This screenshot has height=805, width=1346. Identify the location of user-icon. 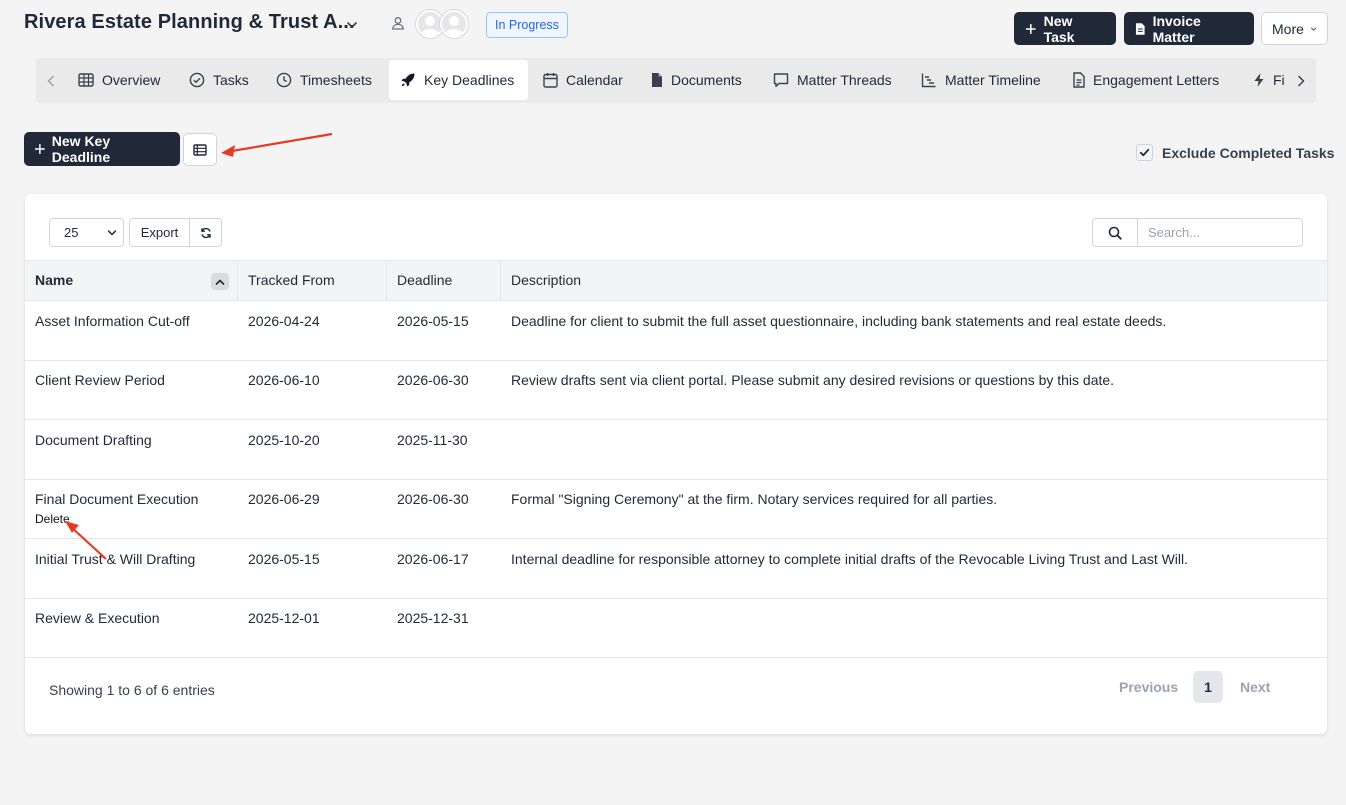
(398, 23).